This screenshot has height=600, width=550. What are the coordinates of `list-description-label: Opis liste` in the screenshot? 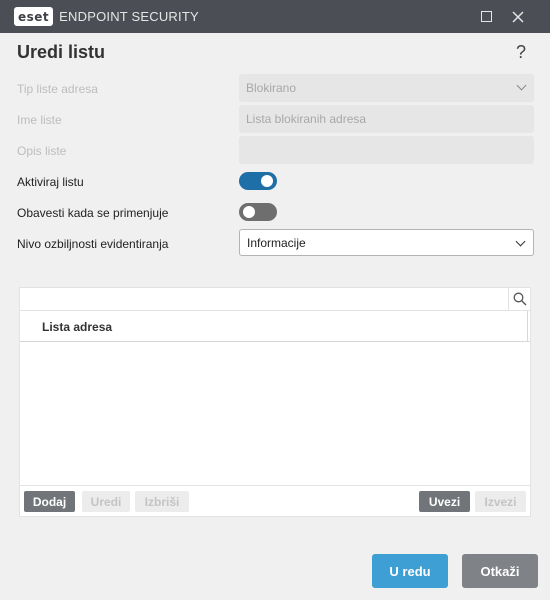 It's located at (42, 151).